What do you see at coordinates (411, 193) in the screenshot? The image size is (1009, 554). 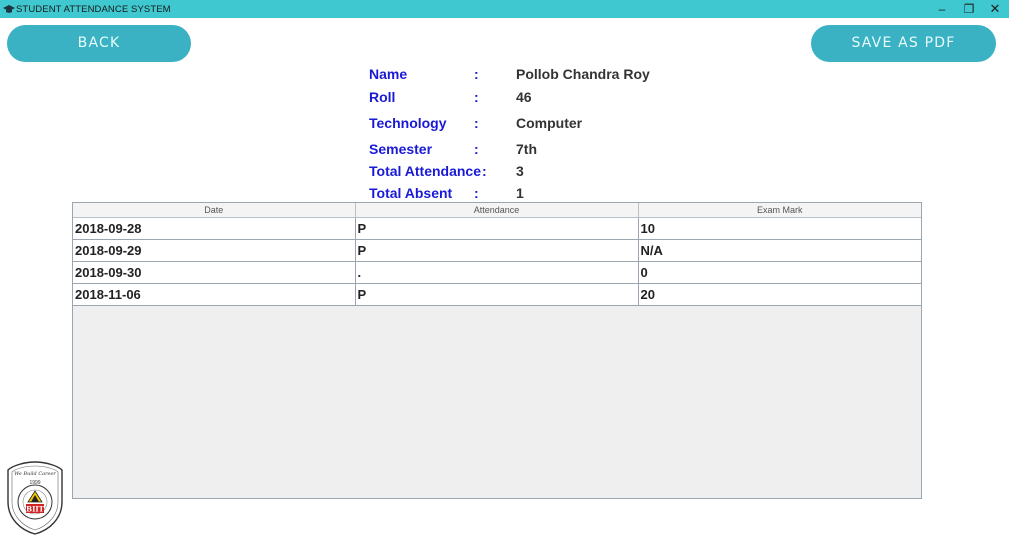 I see `total-absent-label: Total Absent` at bounding box center [411, 193].